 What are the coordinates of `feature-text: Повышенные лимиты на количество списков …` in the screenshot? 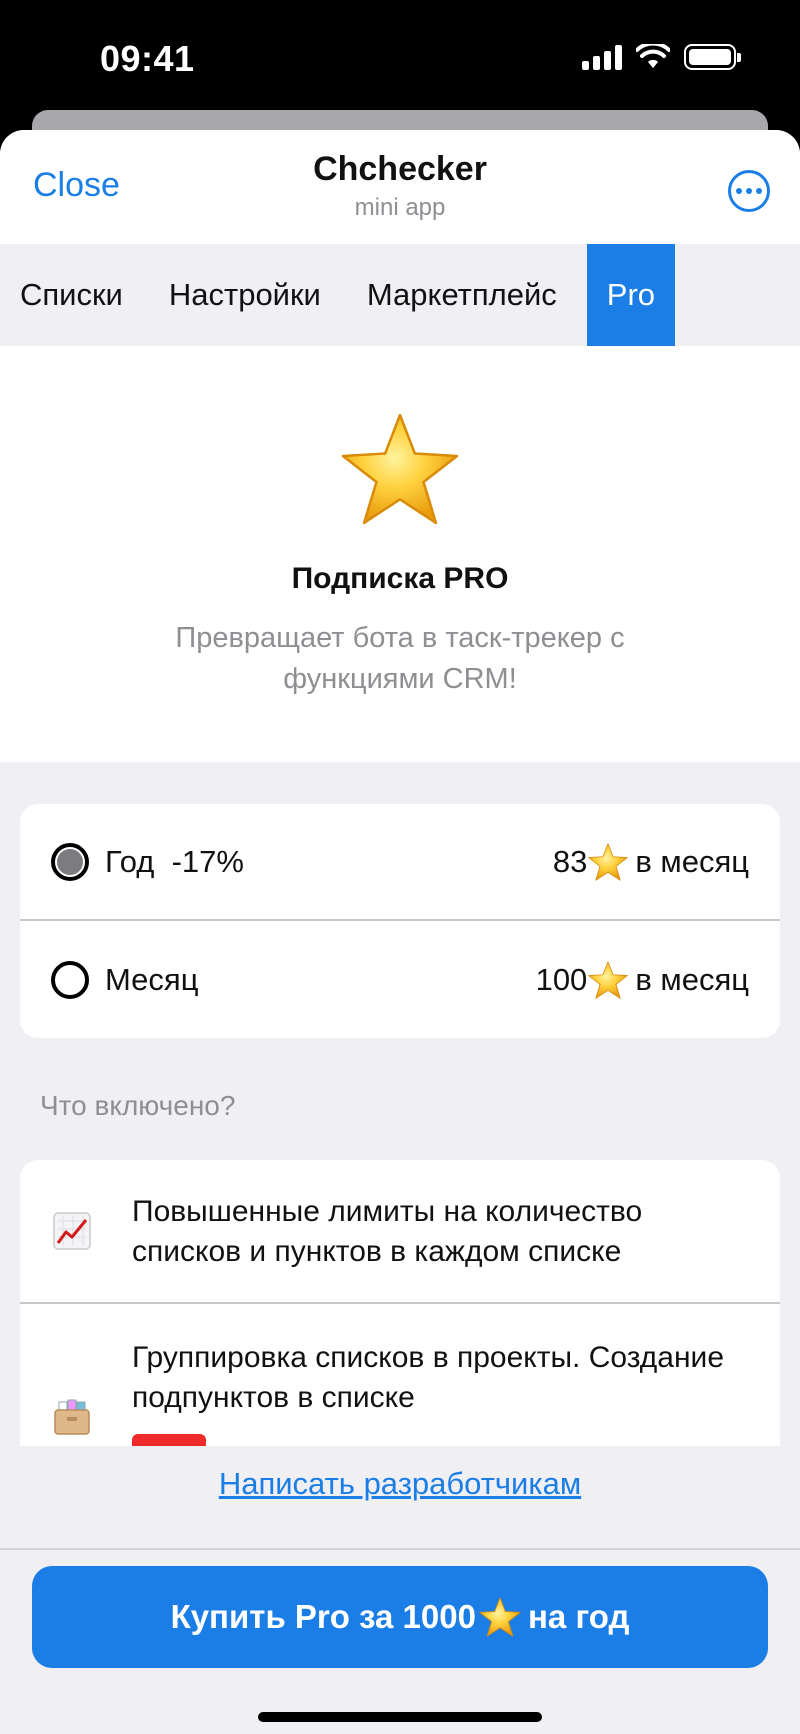 It's located at (387, 1231).